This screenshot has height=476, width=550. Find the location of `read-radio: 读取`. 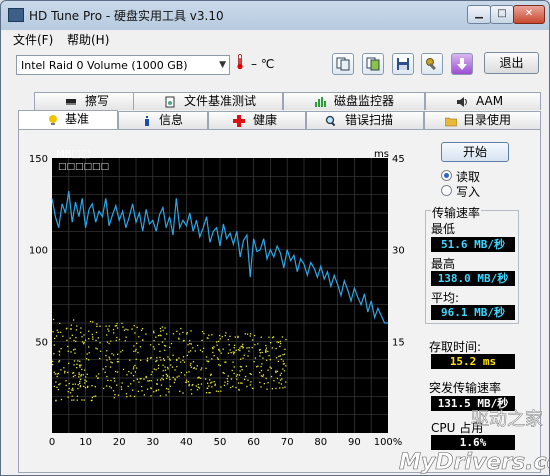

read-radio: 读取 is located at coordinates (476, 176).